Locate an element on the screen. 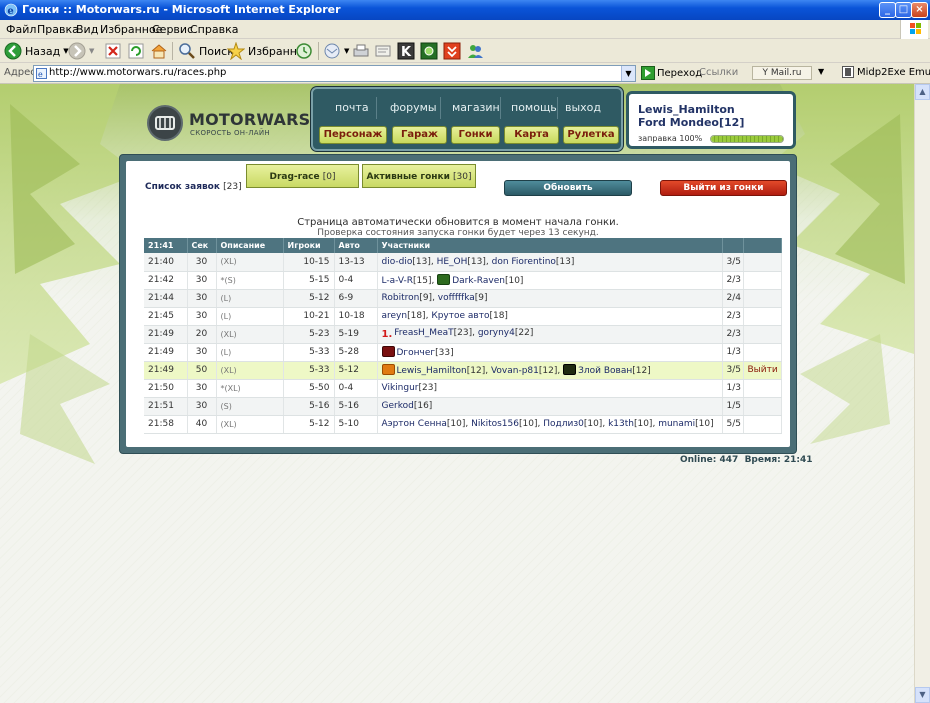 The image size is (930, 703). messenger-button is located at coordinates (475, 51).